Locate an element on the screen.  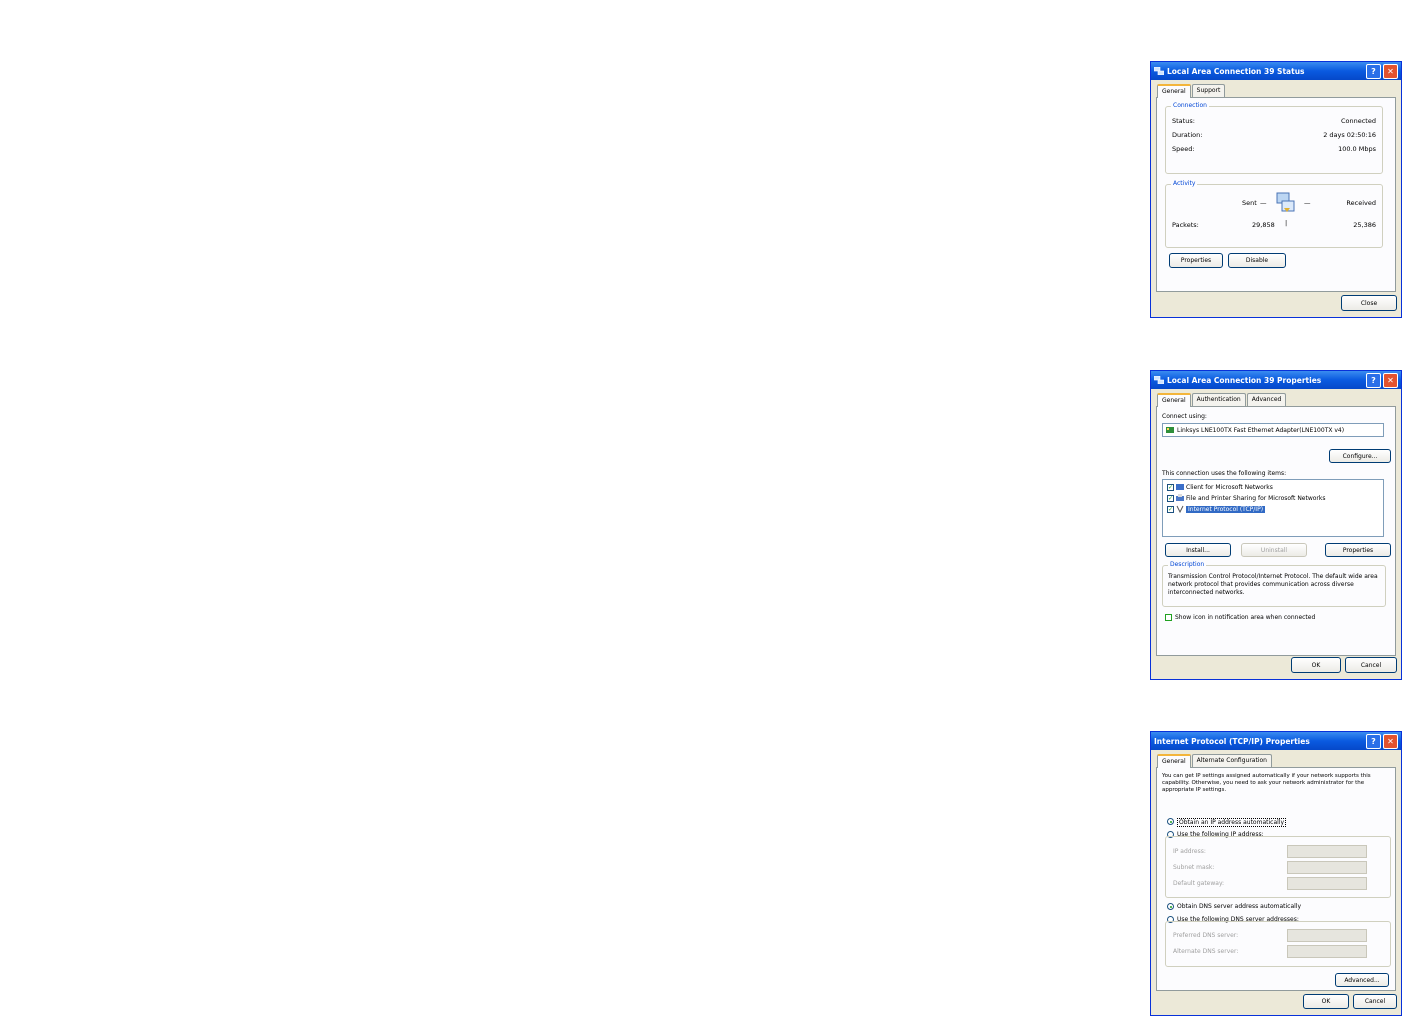
network-adapter-icon is located at coordinates (1170, 430).